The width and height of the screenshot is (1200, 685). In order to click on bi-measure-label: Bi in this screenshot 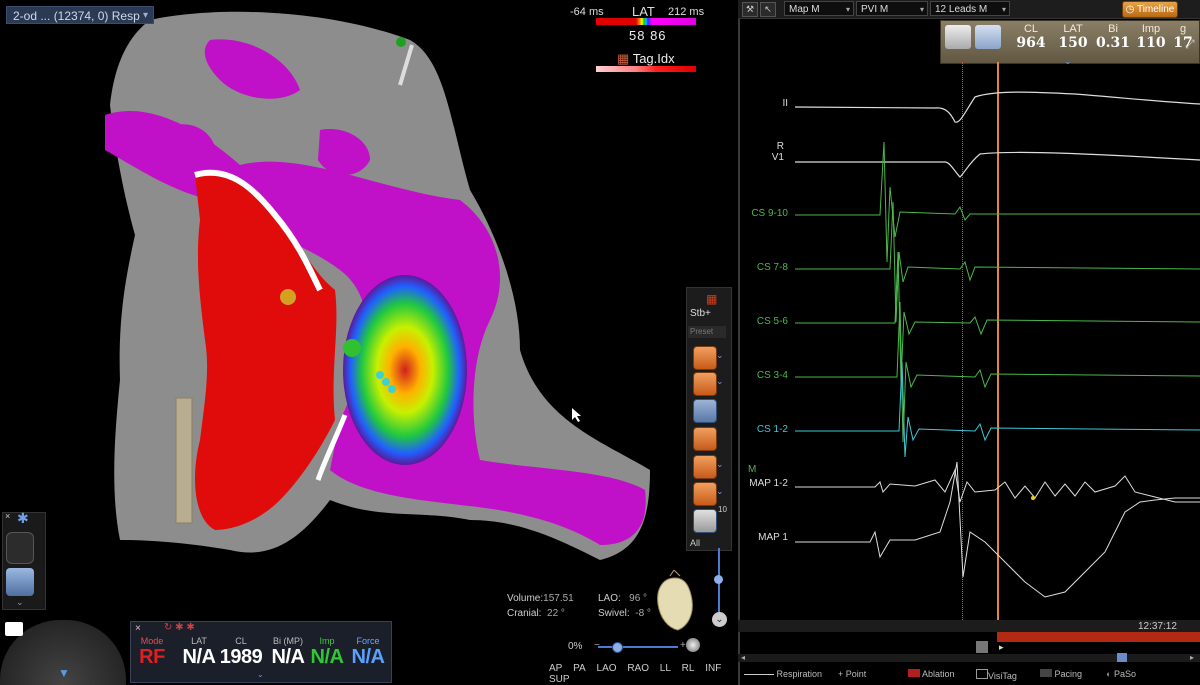, I will do `click(1113, 29)`.